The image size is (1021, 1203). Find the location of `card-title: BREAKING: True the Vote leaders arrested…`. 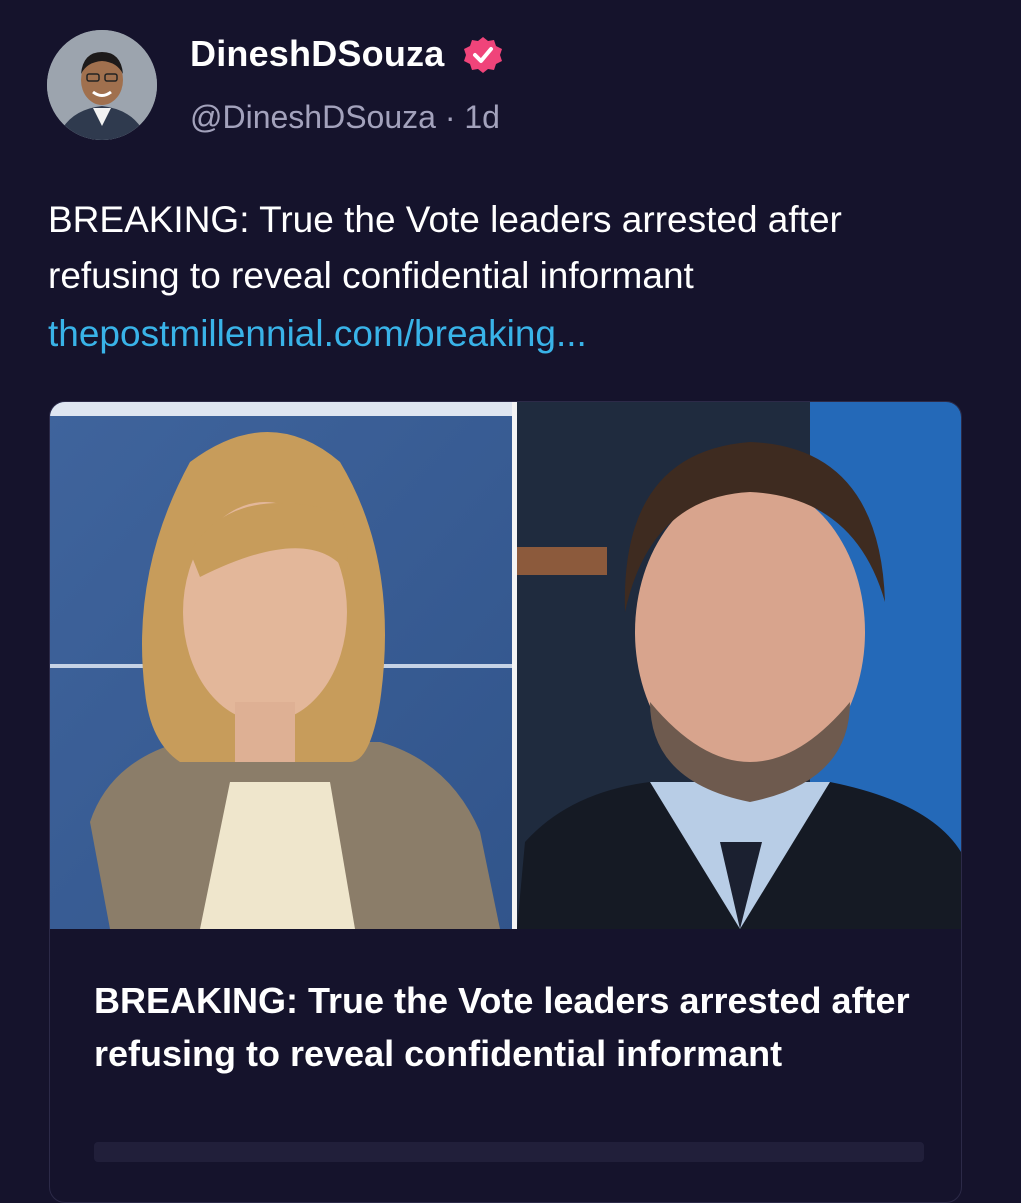

card-title: BREAKING: True the Vote leaders arrested… is located at coordinates (509, 1027).